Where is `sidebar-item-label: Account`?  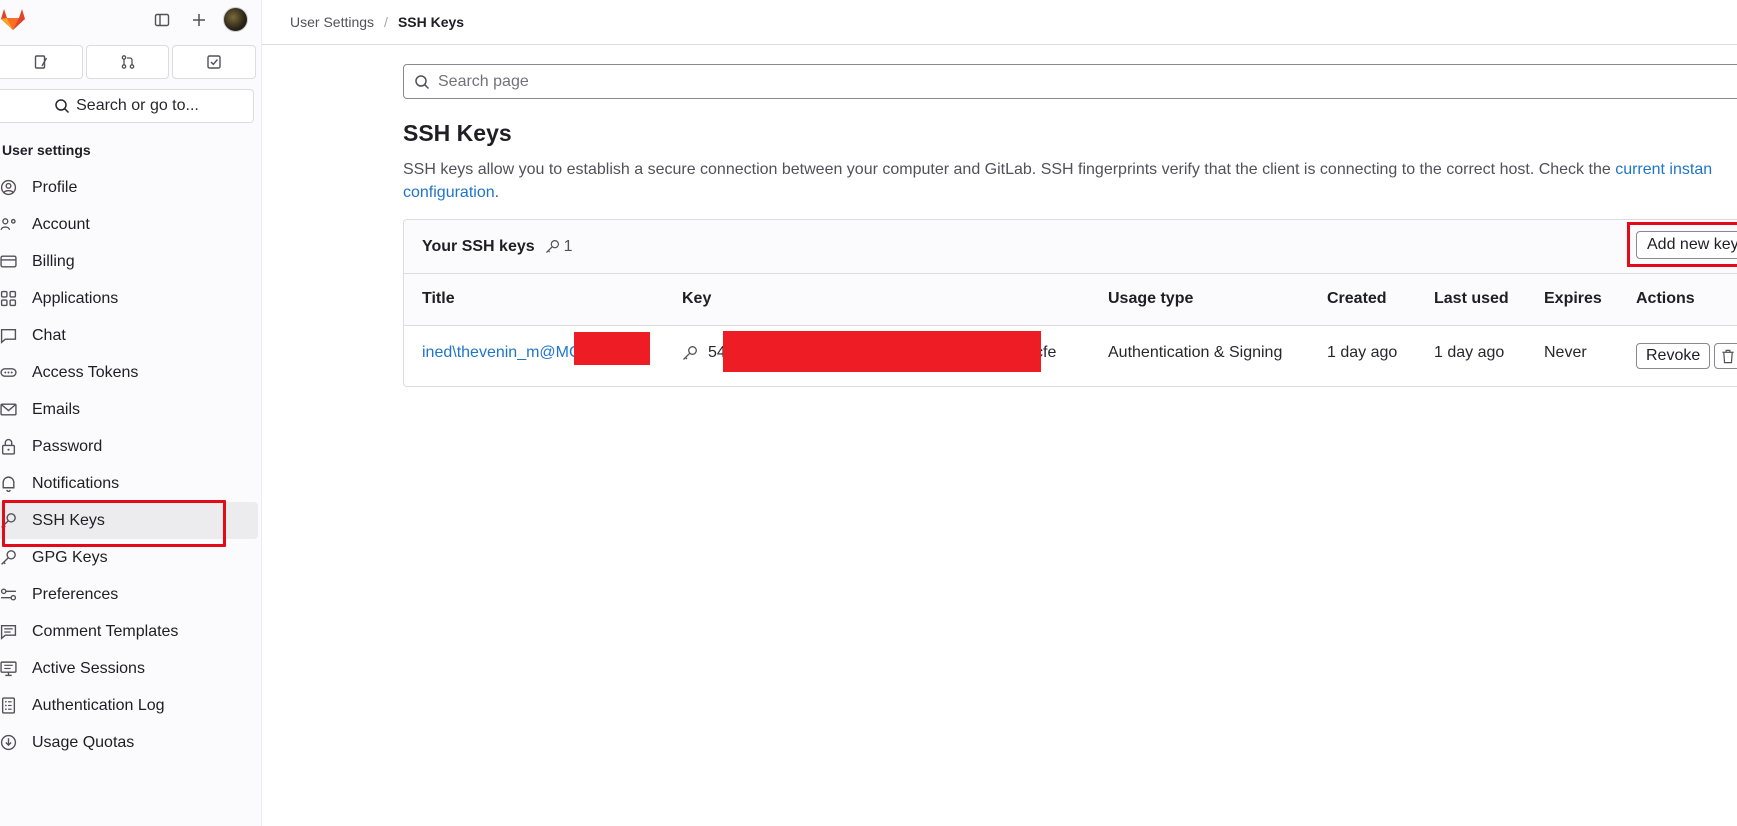 sidebar-item-label: Account is located at coordinates (61, 224).